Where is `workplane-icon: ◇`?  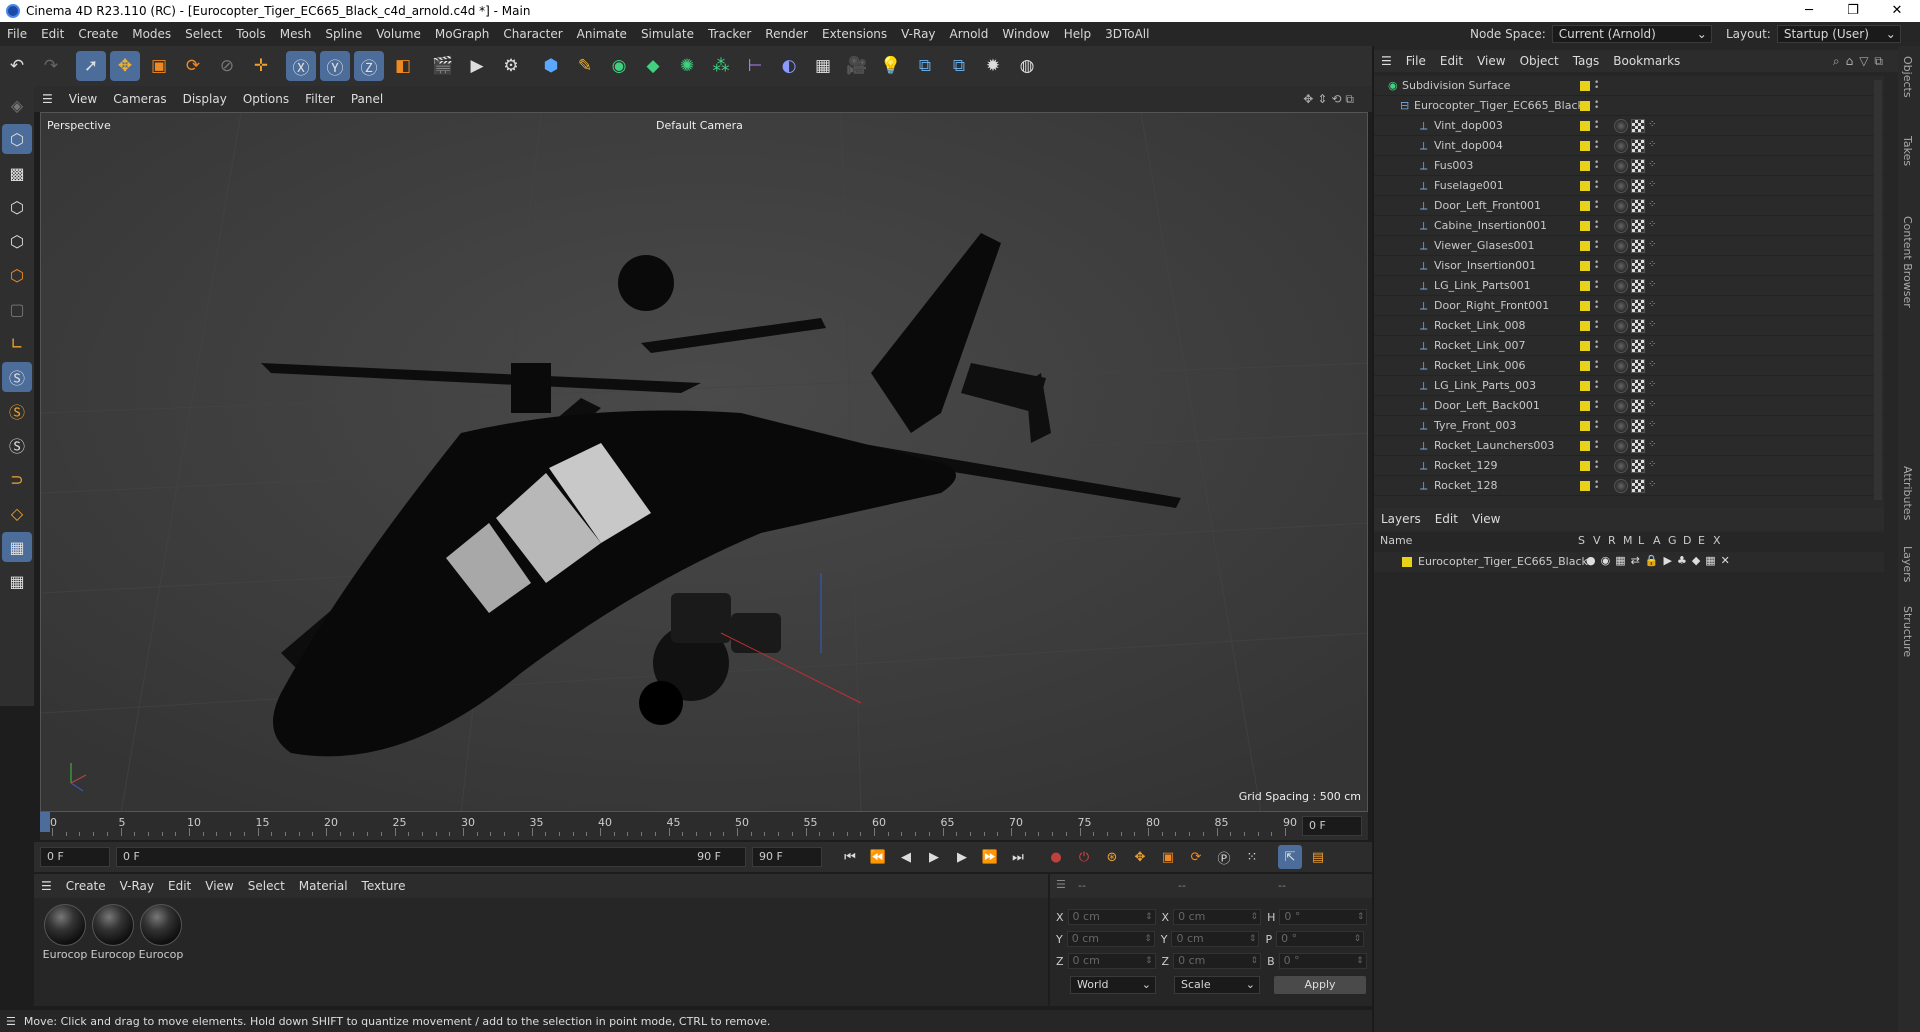 workplane-icon: ◇ is located at coordinates (17, 513).